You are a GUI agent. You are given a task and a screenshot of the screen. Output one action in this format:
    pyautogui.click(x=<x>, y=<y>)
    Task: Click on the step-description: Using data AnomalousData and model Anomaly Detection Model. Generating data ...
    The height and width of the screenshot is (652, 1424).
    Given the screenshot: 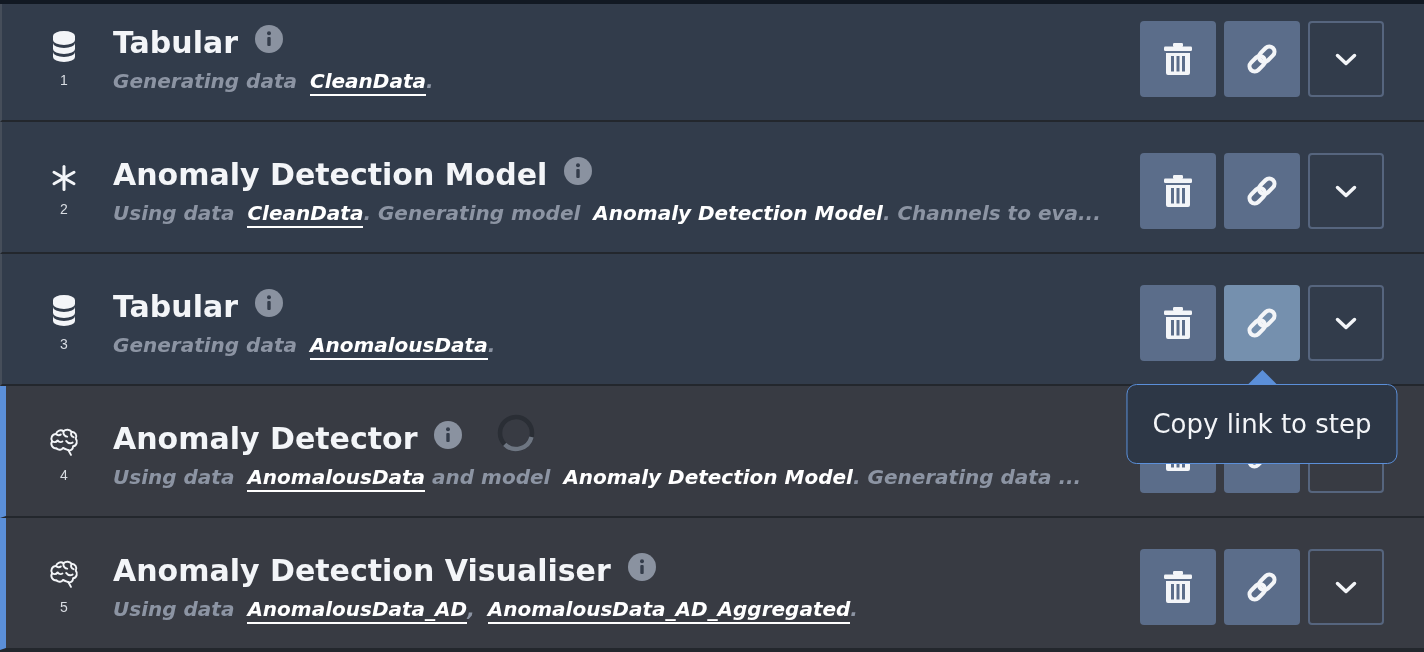 What is the action you would take?
    pyautogui.click(x=626, y=477)
    